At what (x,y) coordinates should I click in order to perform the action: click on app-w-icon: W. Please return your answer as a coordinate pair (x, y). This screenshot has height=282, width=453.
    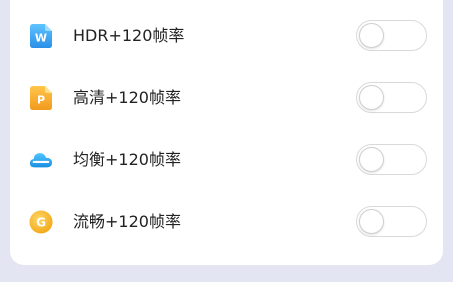
    Looking at the image, I should click on (41, 36).